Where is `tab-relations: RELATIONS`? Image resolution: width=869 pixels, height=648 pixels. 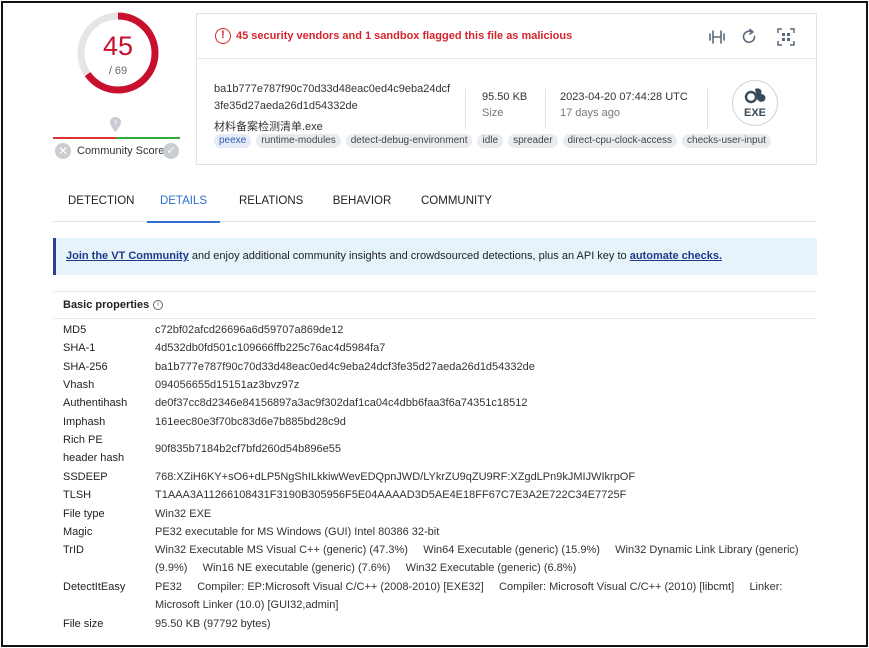 tab-relations: RELATIONS is located at coordinates (271, 203).